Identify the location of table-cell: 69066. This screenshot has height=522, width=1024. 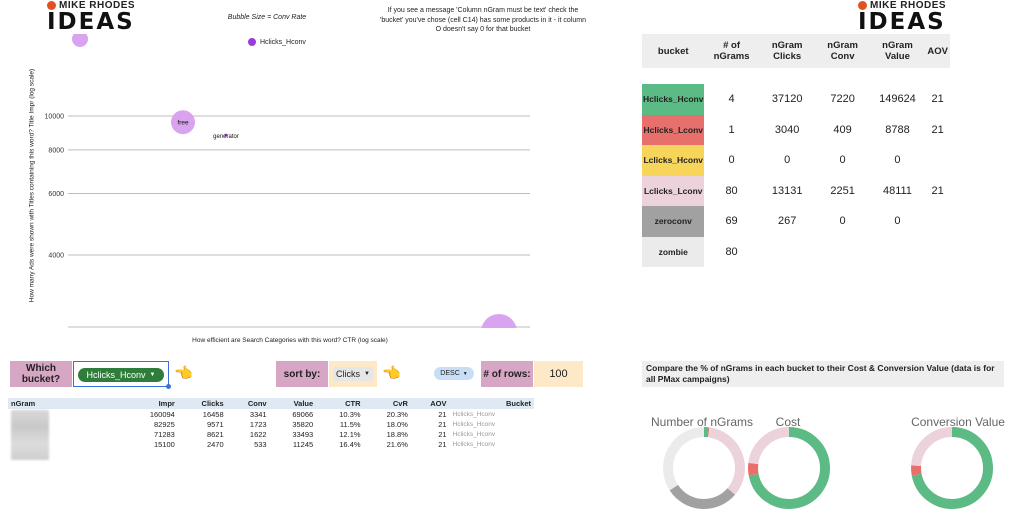
(303, 414).